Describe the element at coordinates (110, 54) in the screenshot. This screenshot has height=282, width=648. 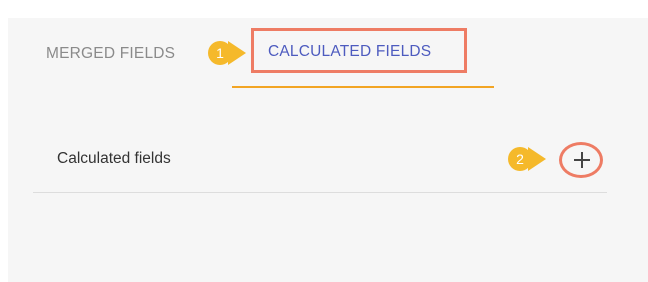
I see `tab-merged-fields: MERGED FIELDS` at that location.